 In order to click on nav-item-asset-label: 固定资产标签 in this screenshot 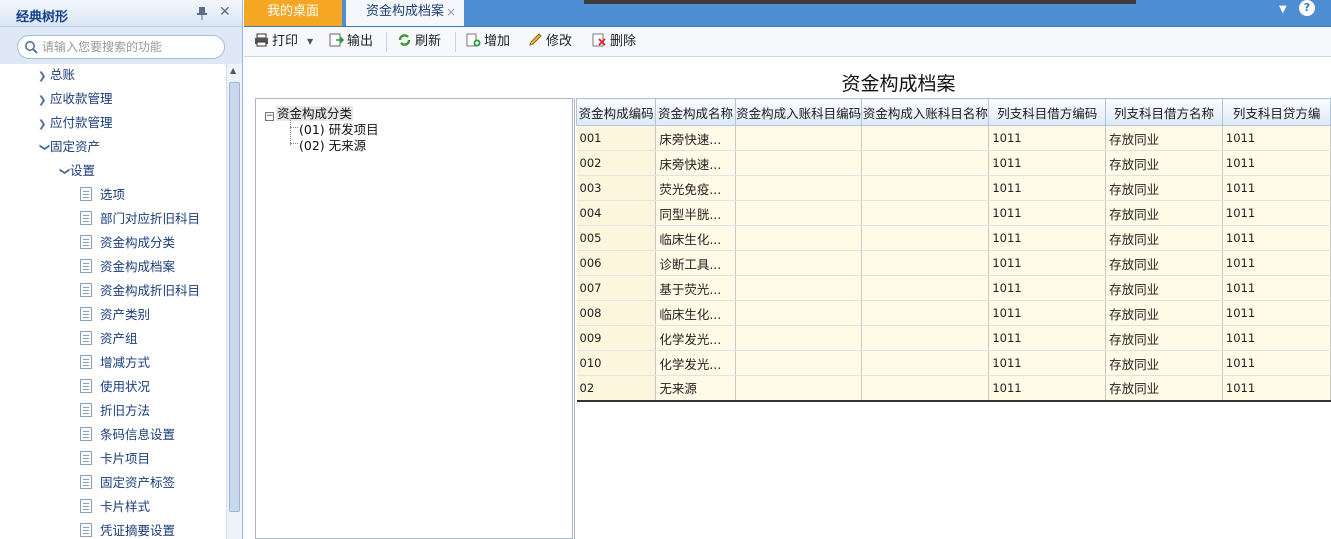, I will do `click(127, 483)`.